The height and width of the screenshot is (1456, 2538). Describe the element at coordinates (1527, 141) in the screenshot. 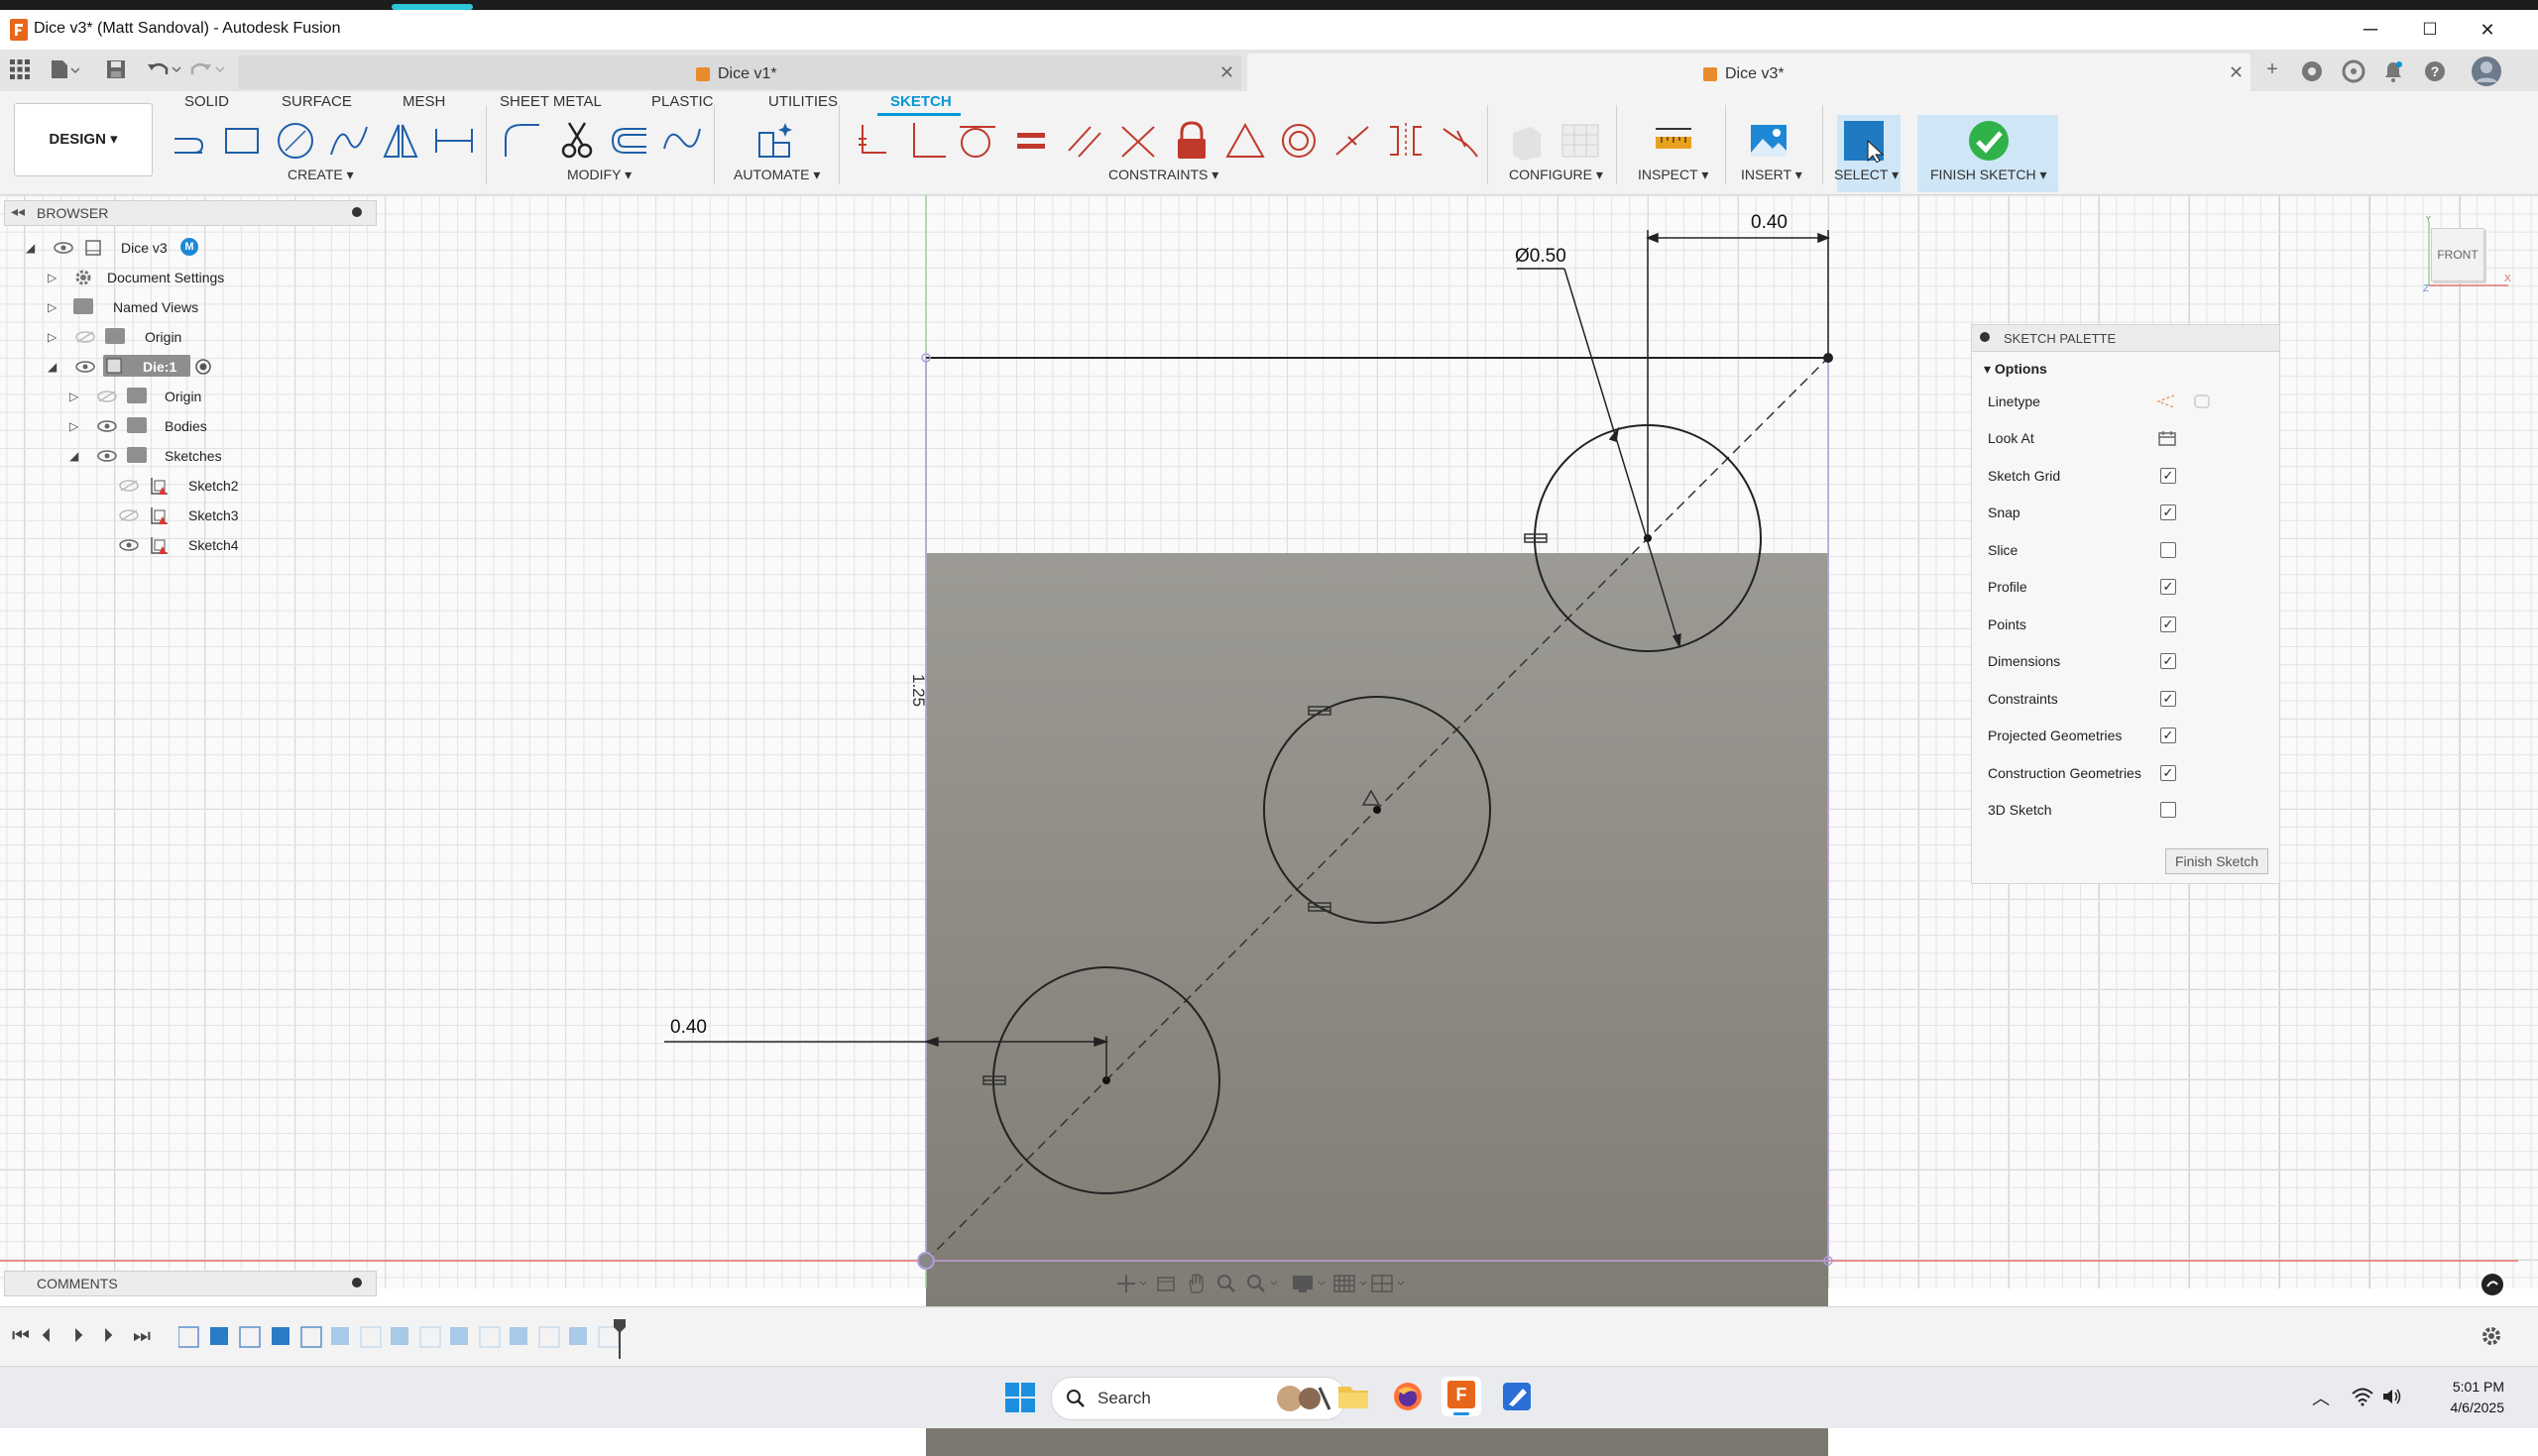

I see `configure-model-icon` at that location.